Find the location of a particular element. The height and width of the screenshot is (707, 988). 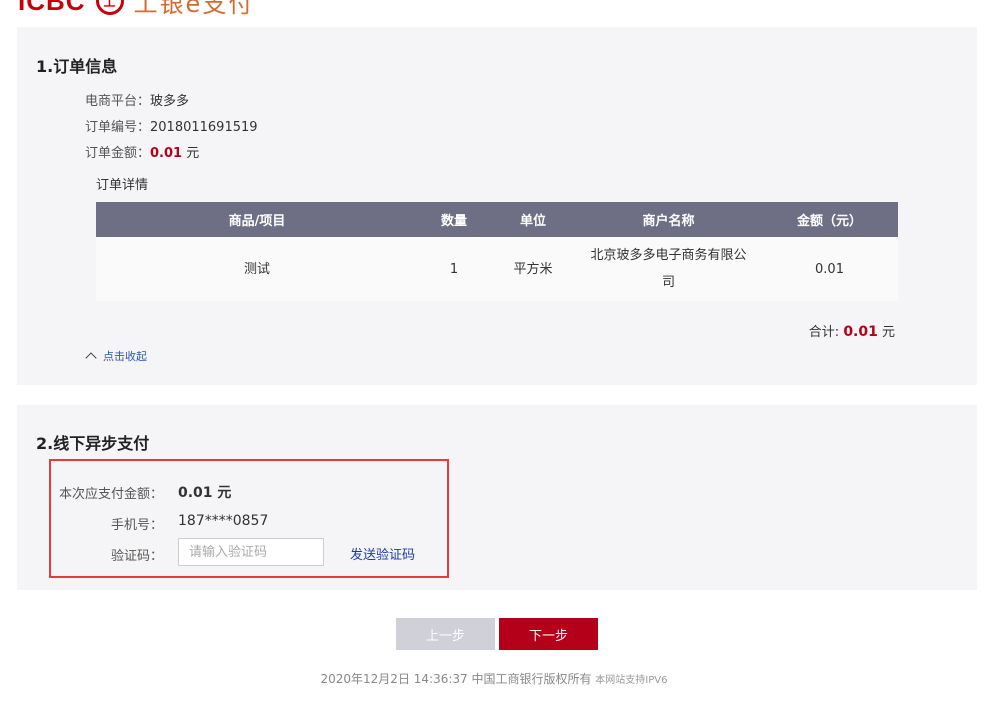

phone-value: 187****0857 is located at coordinates (223, 521).